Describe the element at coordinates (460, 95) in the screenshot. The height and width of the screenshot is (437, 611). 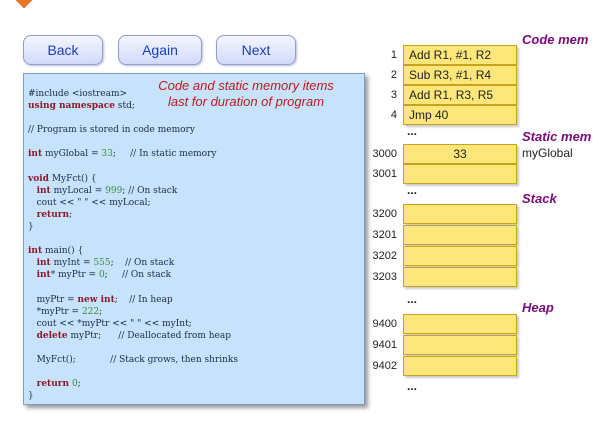
I see `code-mem-cell: Add R1, R3, R5` at that location.